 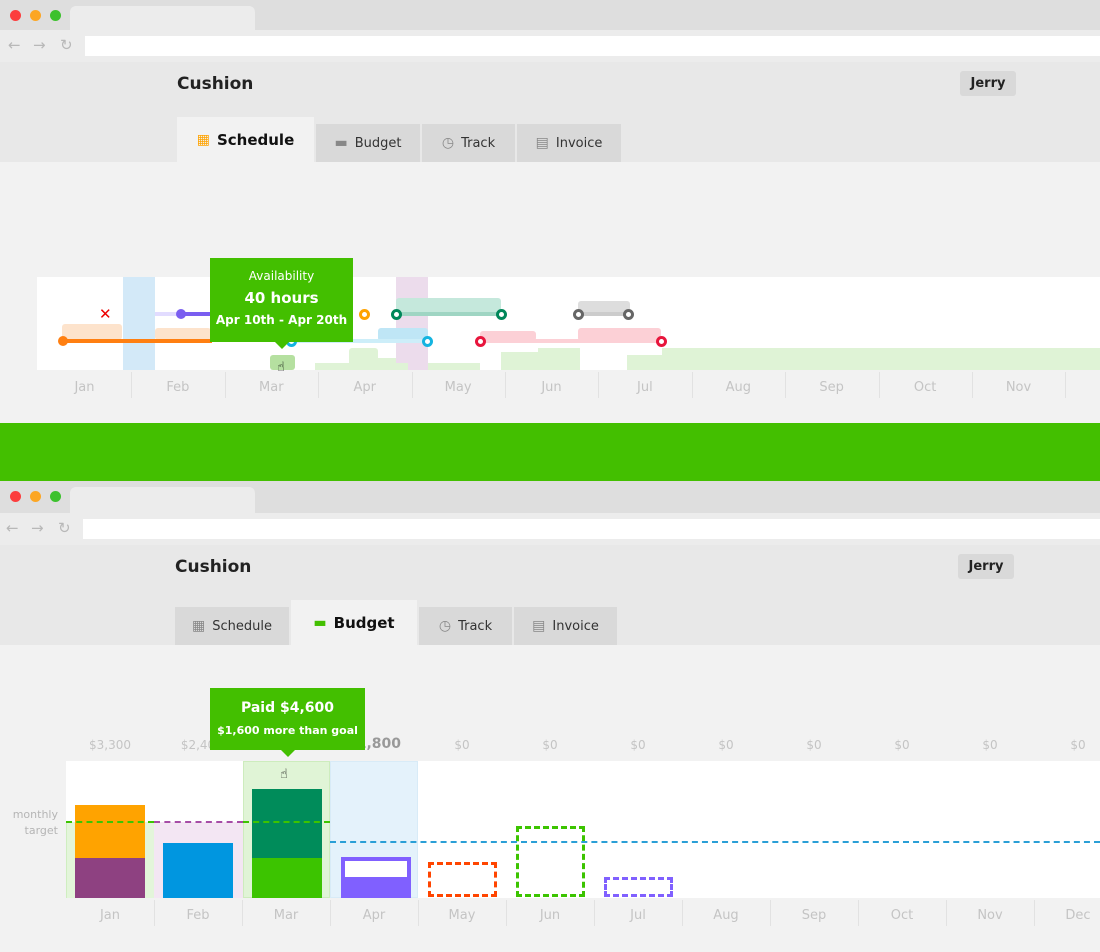 I want to click on invoice-icon: ▤, so click(x=542, y=143).